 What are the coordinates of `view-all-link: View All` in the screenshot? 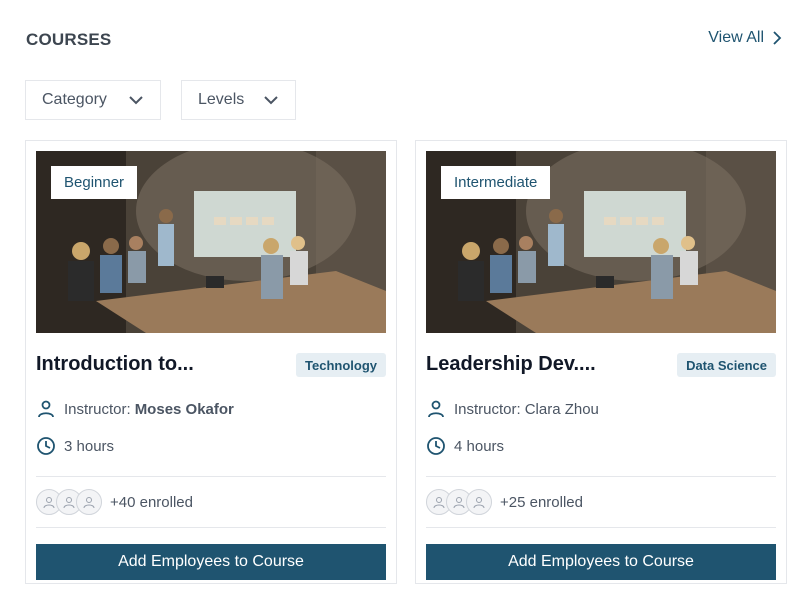 It's located at (745, 38).